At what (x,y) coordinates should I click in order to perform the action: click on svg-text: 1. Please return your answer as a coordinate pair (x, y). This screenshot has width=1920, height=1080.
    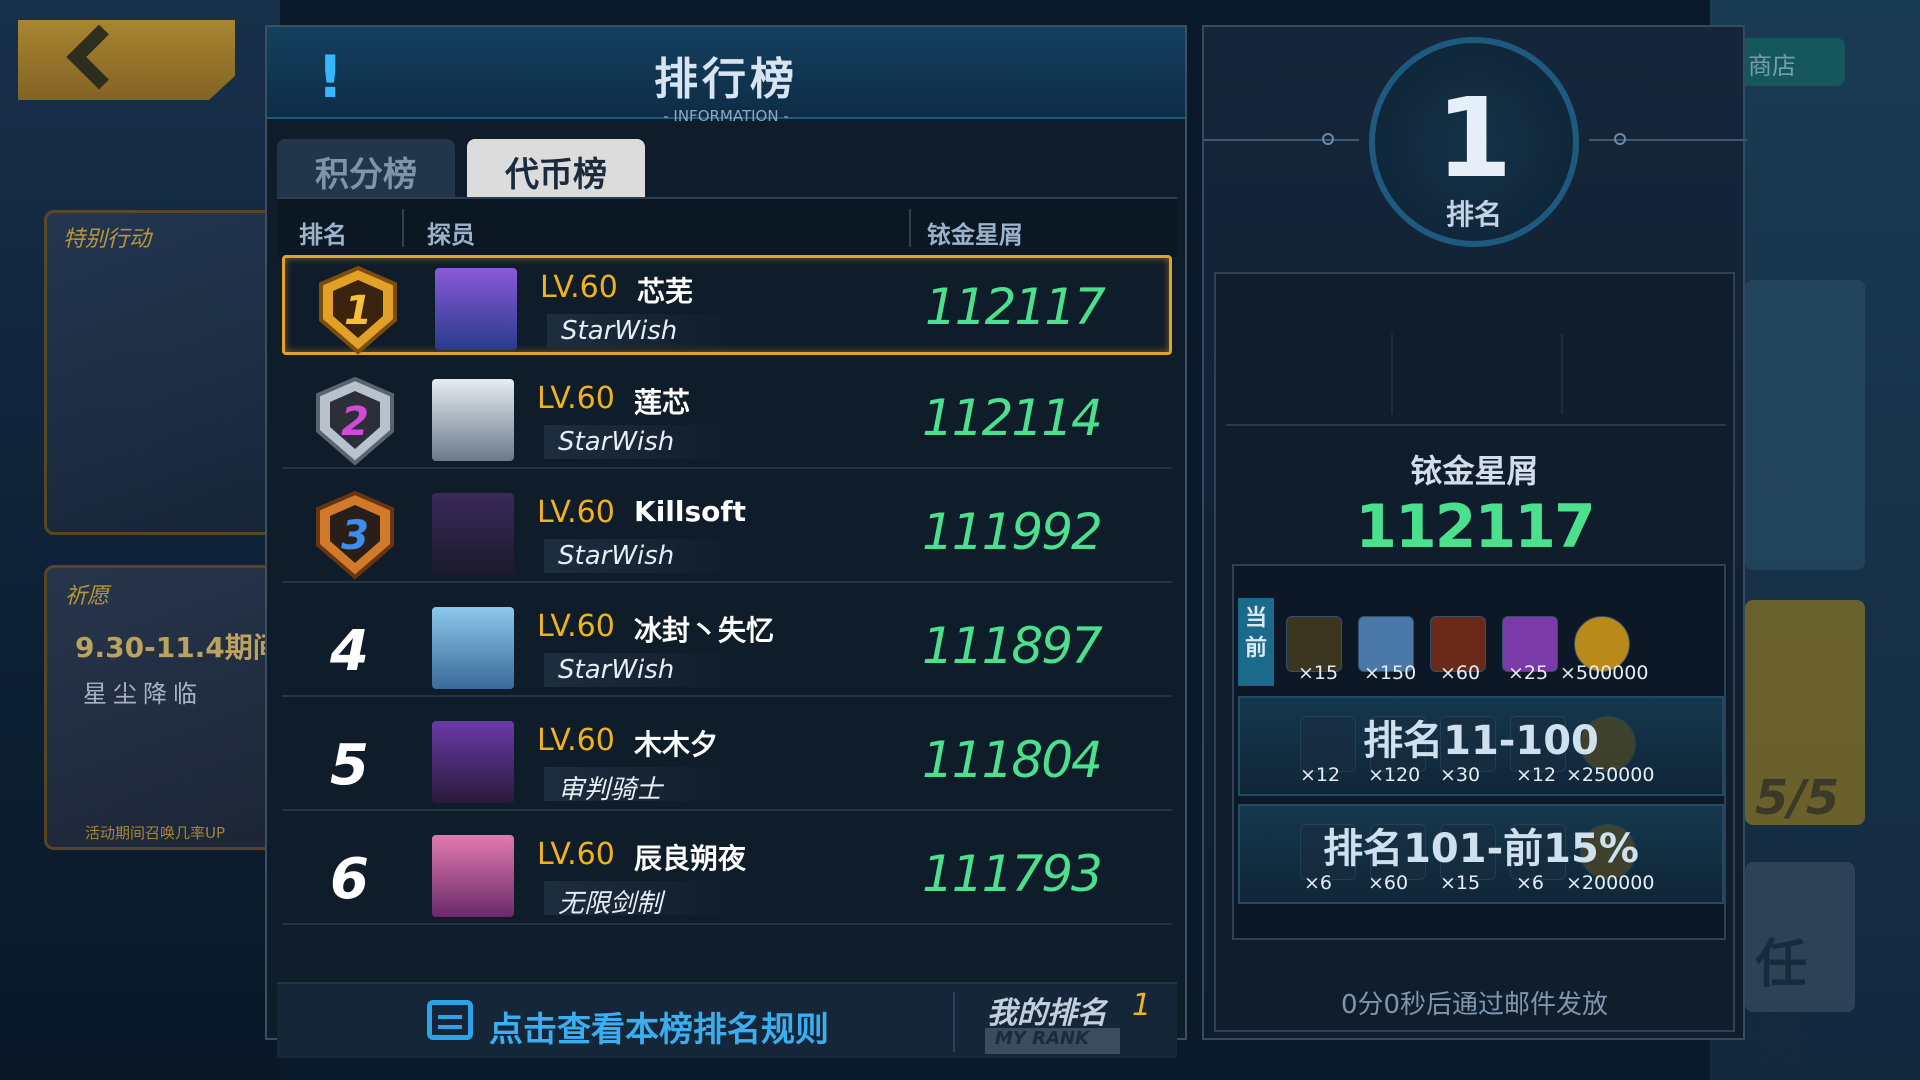
    Looking at the image, I should click on (358, 311).